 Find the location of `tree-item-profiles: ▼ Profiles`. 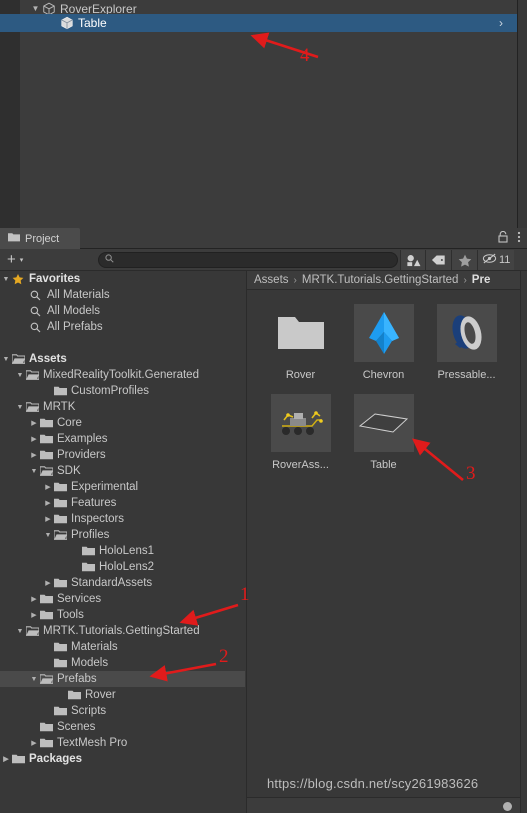

tree-item-profiles: ▼ Profiles is located at coordinates (122, 535).